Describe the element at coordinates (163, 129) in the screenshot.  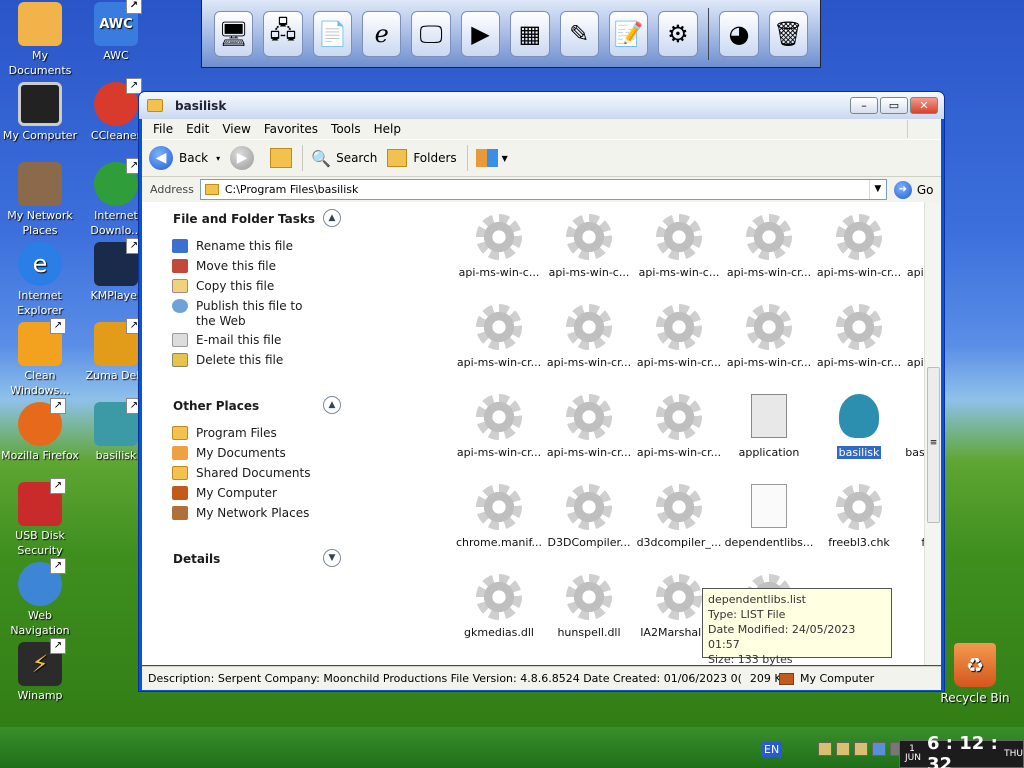
I see `menu-file: File` at that location.